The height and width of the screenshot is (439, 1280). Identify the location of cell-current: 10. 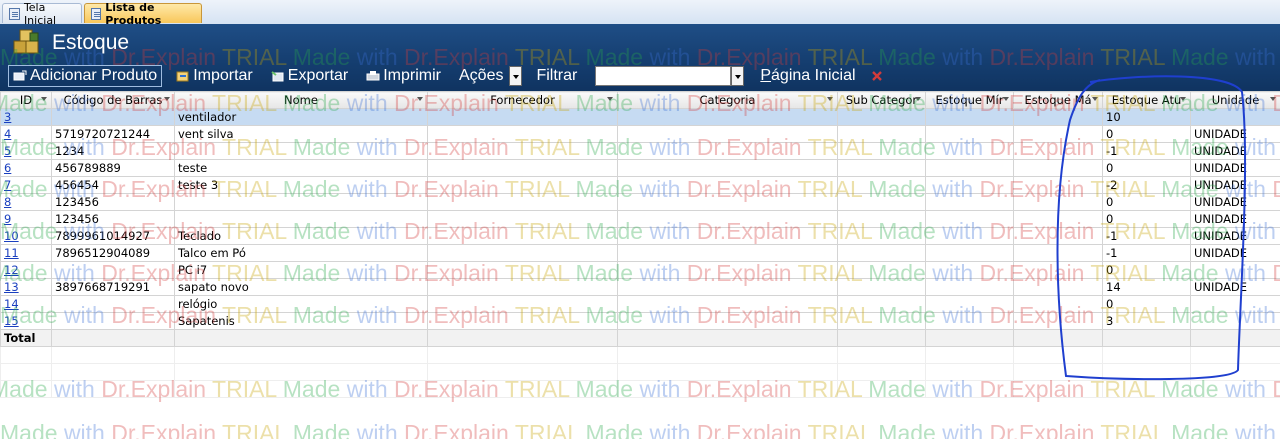
(1146, 117).